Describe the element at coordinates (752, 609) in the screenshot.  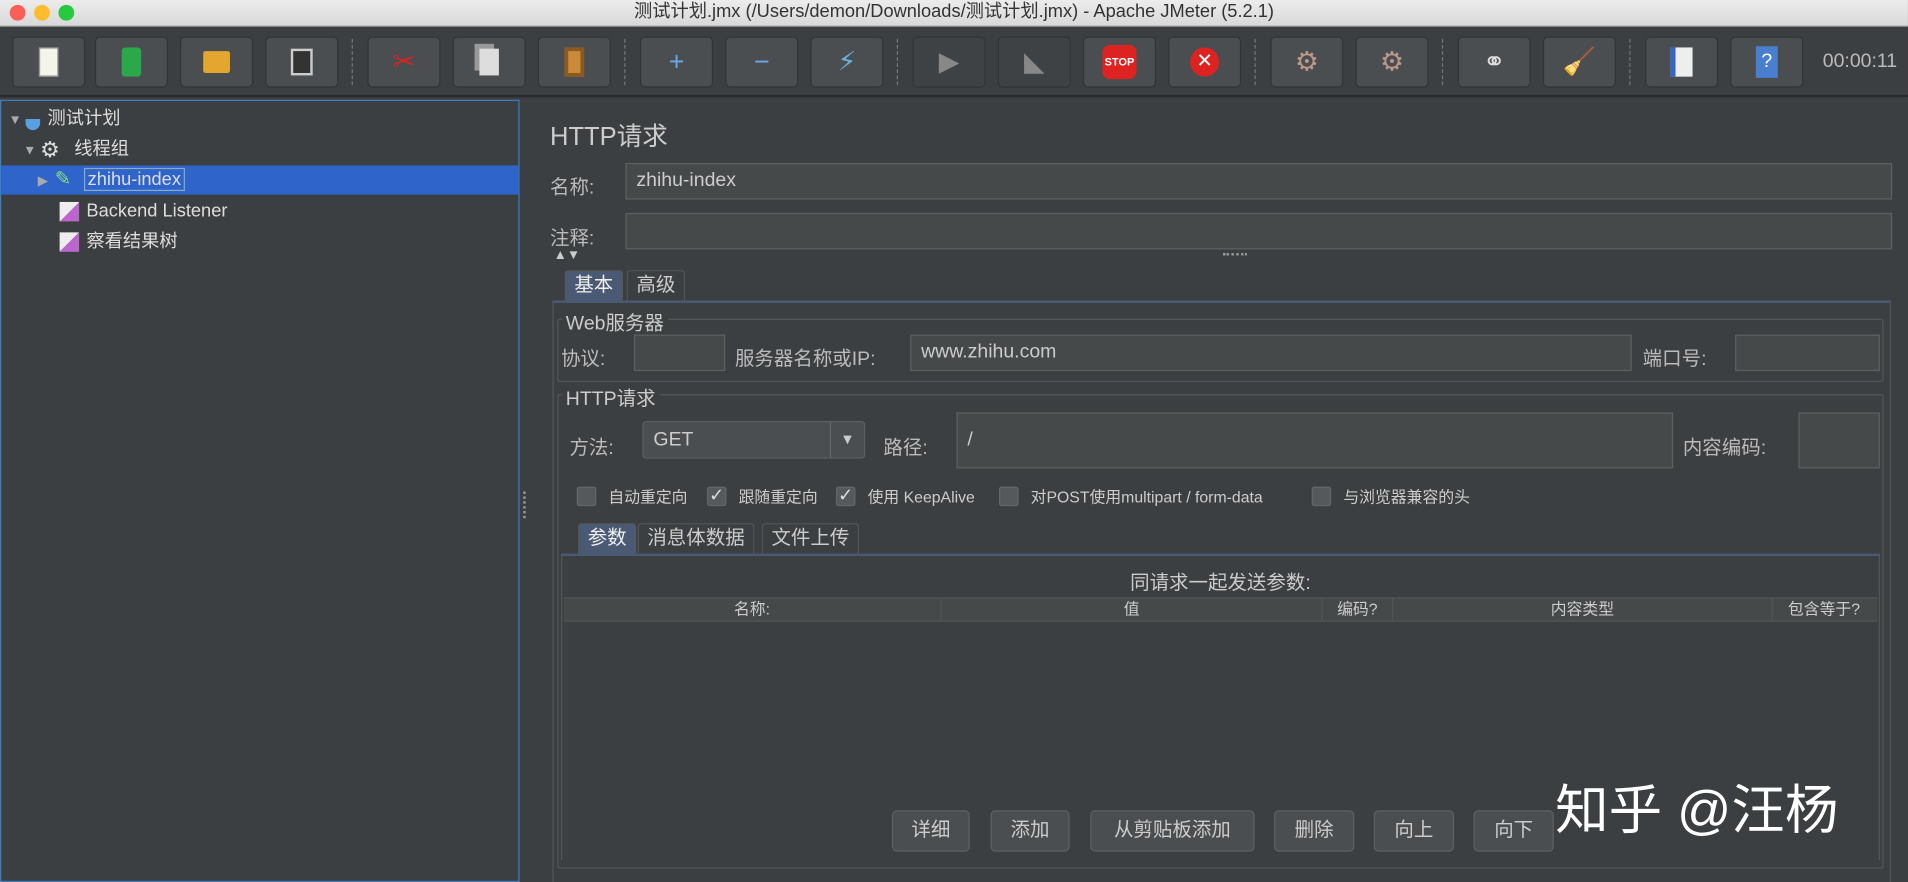
I see `column-header-name: 名称:` at that location.